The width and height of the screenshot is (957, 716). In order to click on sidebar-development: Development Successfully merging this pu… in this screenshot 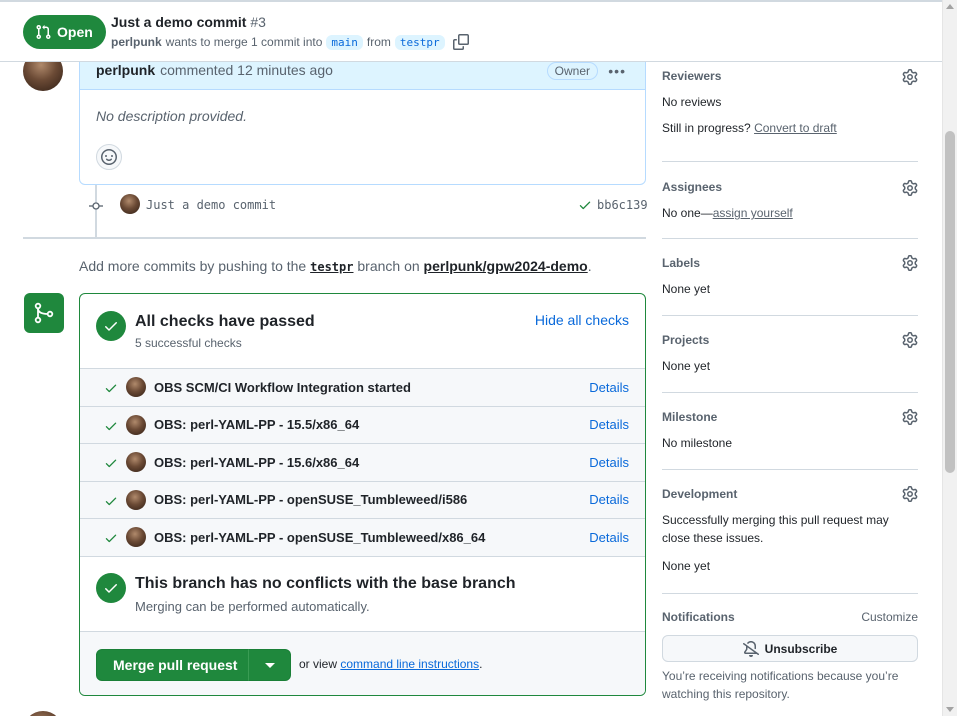, I will do `click(790, 532)`.